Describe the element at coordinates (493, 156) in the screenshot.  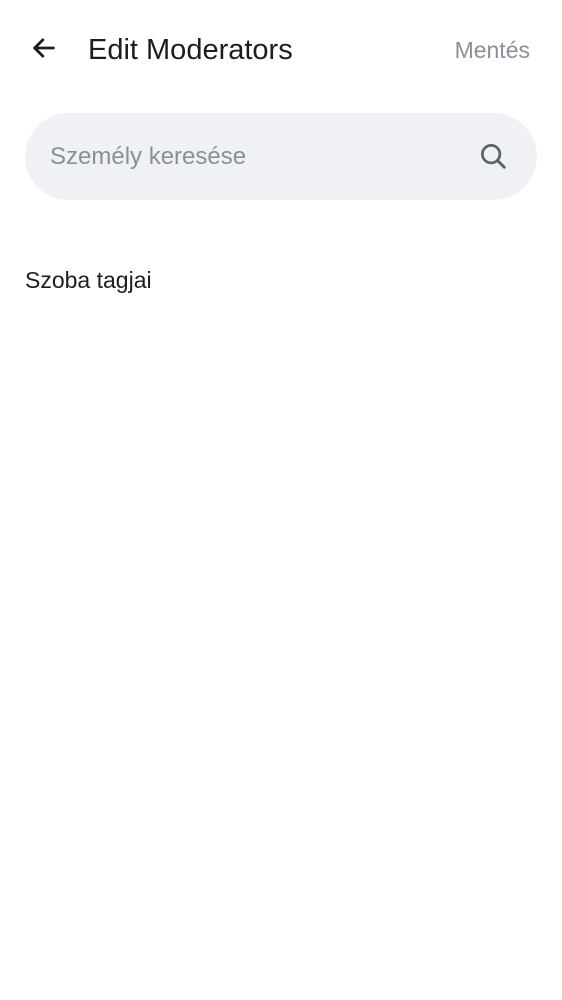
I see `search-icon` at that location.